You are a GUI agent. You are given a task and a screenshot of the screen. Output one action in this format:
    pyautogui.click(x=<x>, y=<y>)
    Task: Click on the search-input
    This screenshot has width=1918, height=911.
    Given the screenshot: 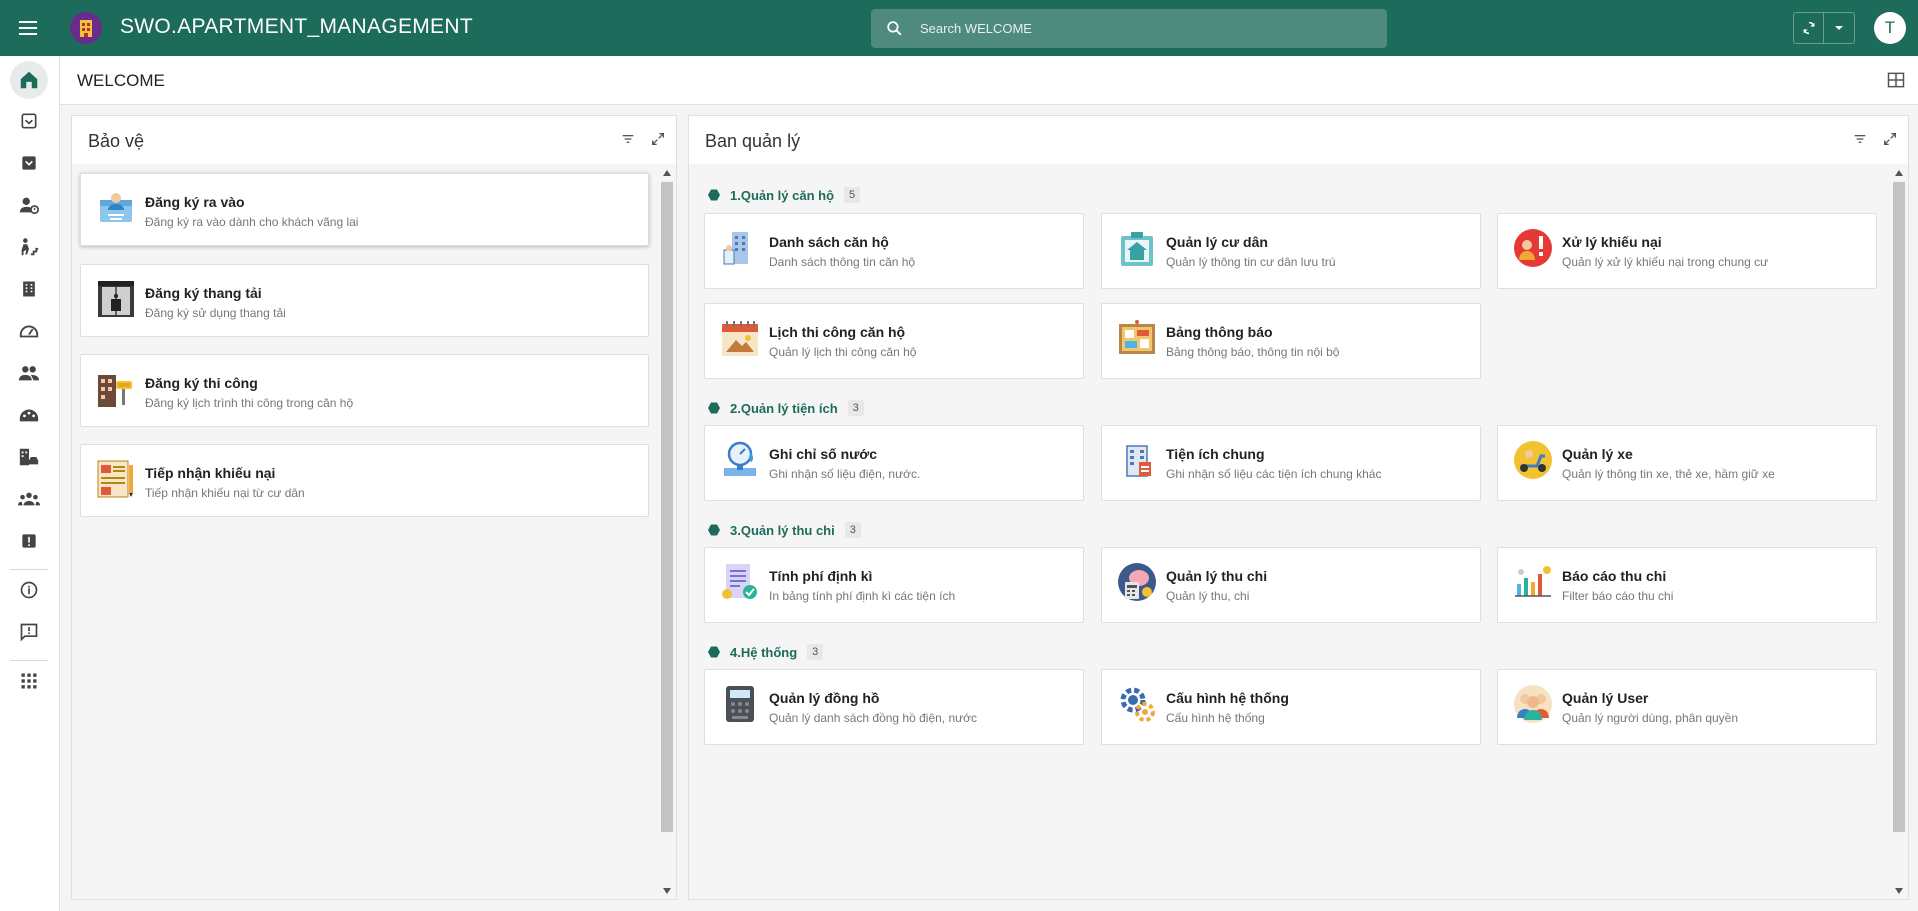 What is the action you would take?
    pyautogui.click(x=1140, y=28)
    